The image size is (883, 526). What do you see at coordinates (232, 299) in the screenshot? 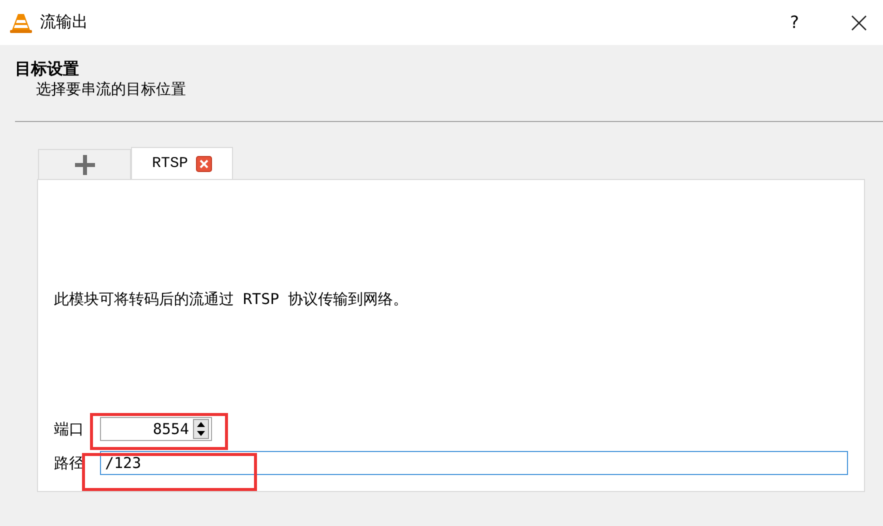
I see `module-description: 此模块可将转码后的流通过 RTSP 协议传输到网络。` at bounding box center [232, 299].